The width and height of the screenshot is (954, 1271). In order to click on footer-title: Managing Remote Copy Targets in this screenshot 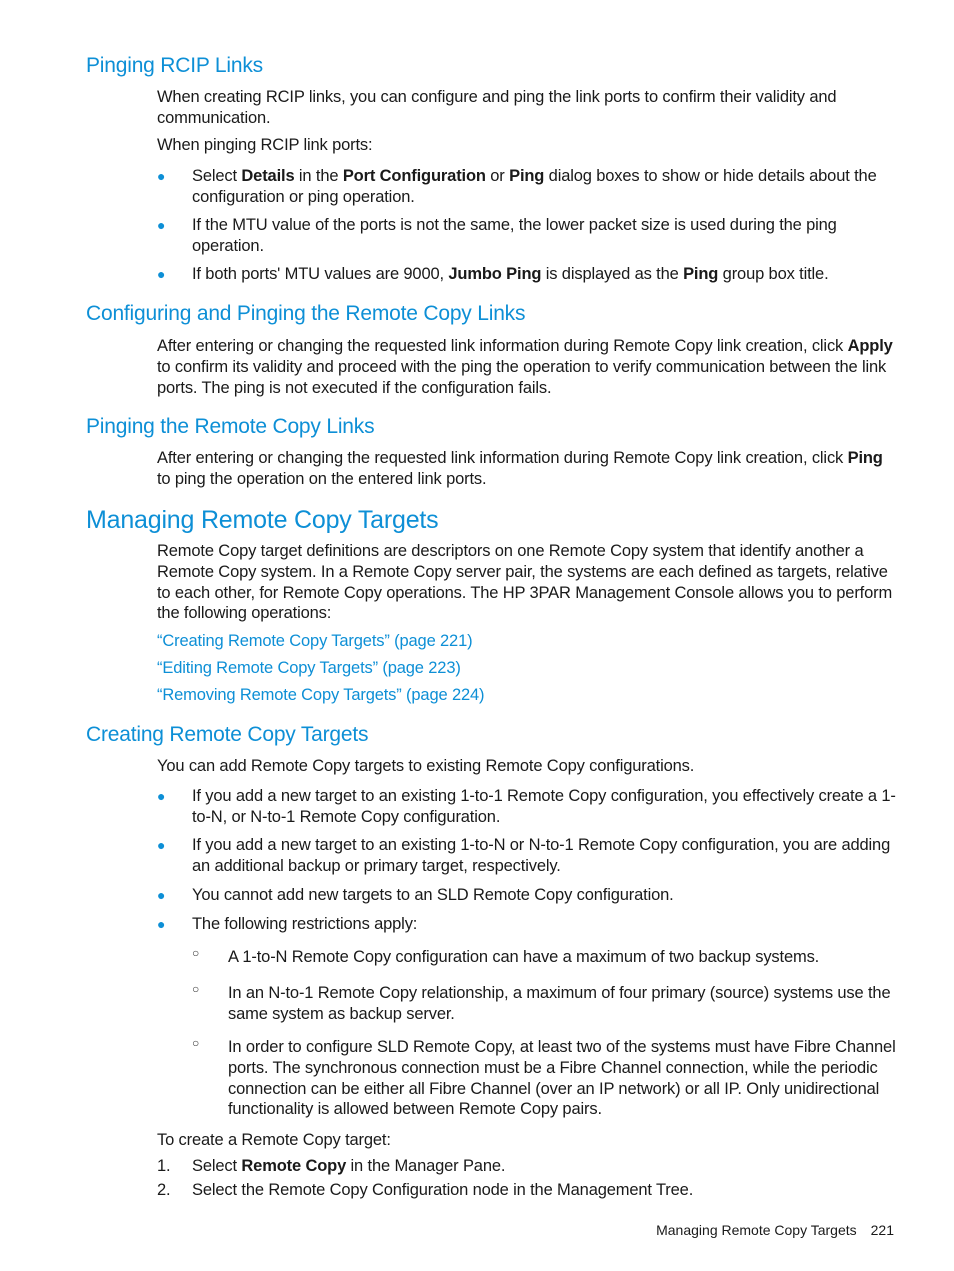, I will do `click(756, 1230)`.